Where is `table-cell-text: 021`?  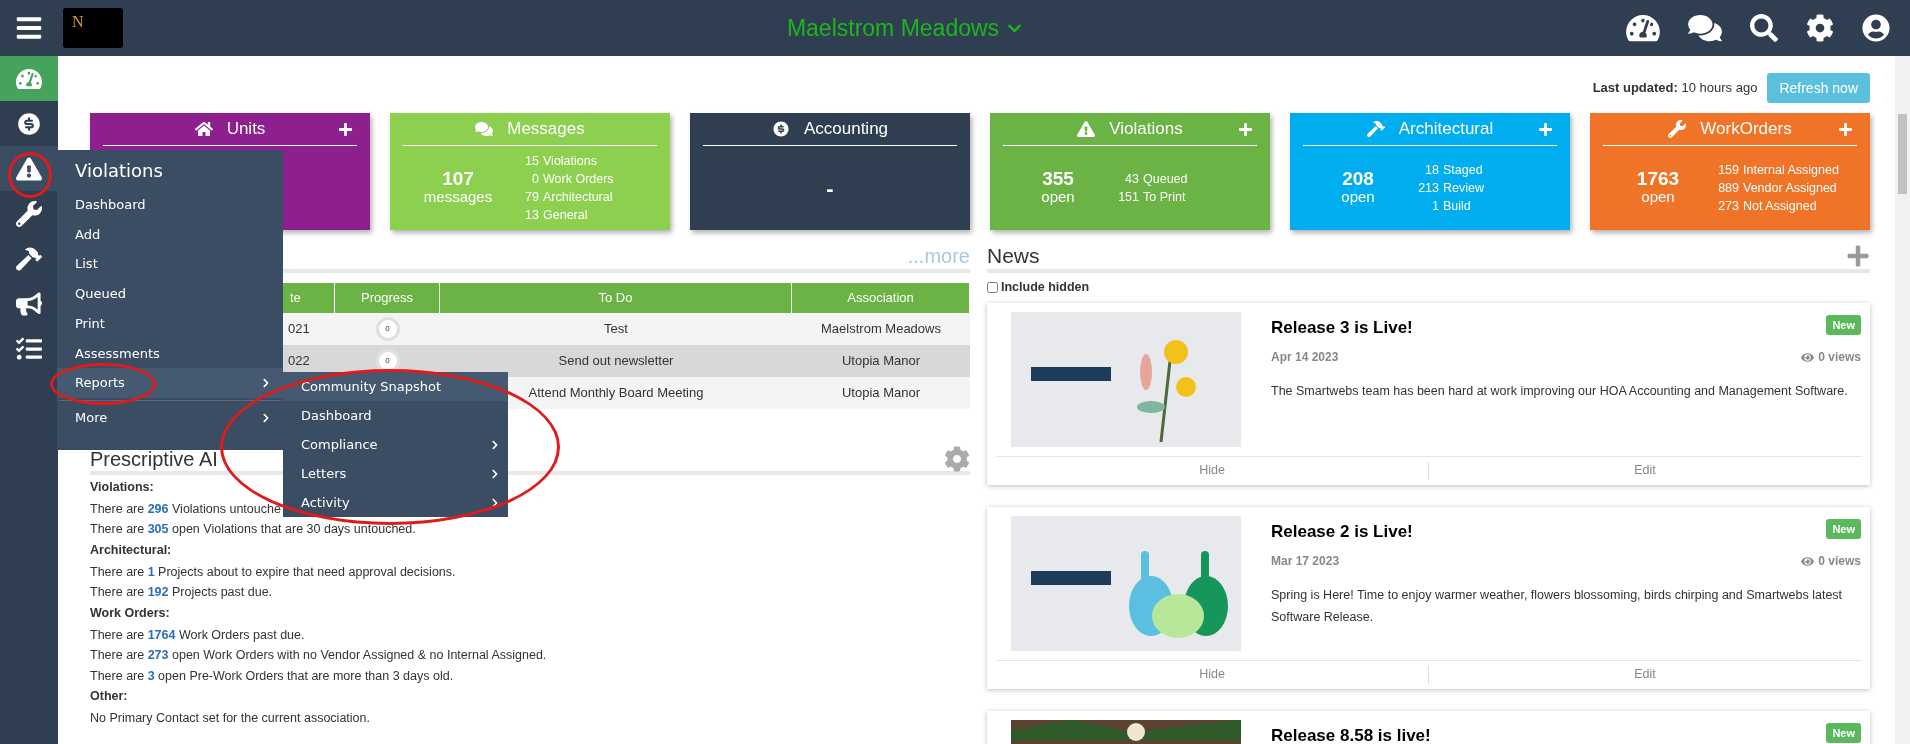
table-cell-text: 021 is located at coordinates (299, 329).